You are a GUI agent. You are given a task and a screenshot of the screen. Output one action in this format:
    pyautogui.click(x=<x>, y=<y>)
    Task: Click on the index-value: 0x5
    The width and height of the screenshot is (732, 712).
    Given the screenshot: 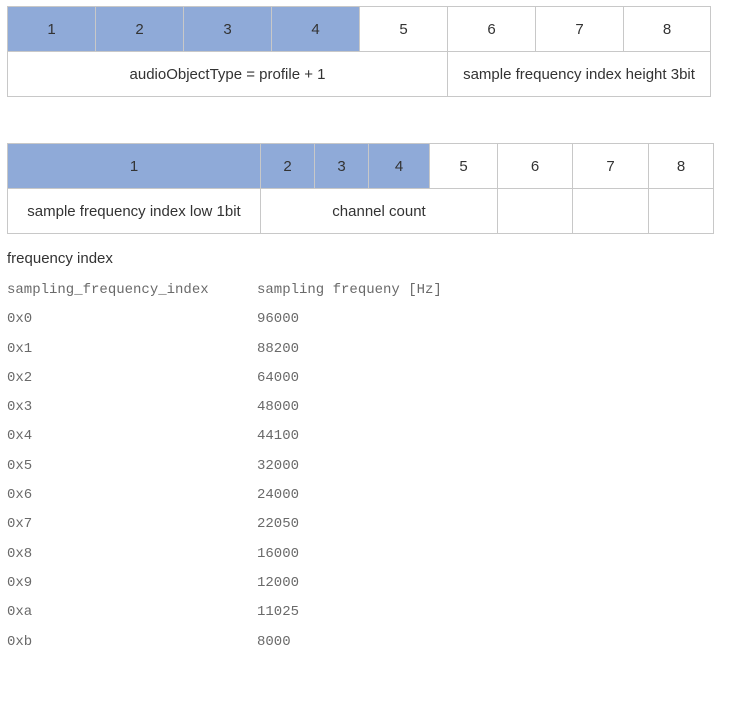 What is the action you would take?
    pyautogui.click(x=20, y=465)
    